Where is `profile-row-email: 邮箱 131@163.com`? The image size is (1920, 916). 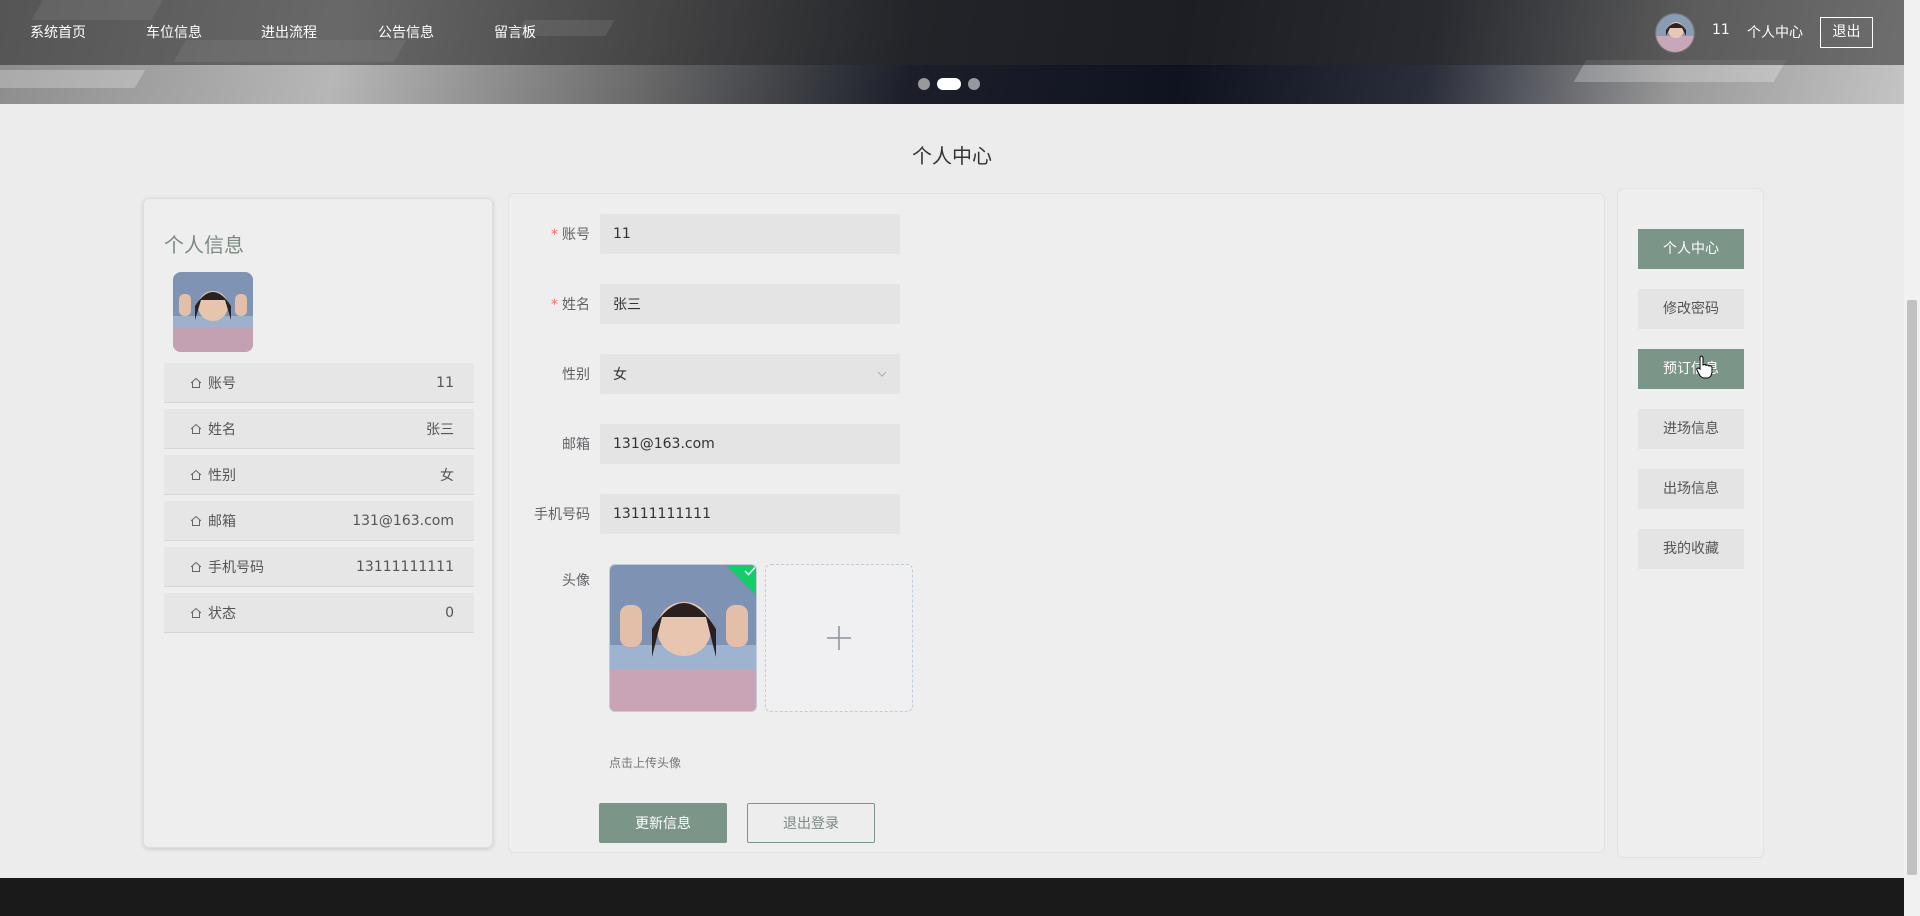
profile-row-email: 邮箱 131@163.com is located at coordinates (319, 521).